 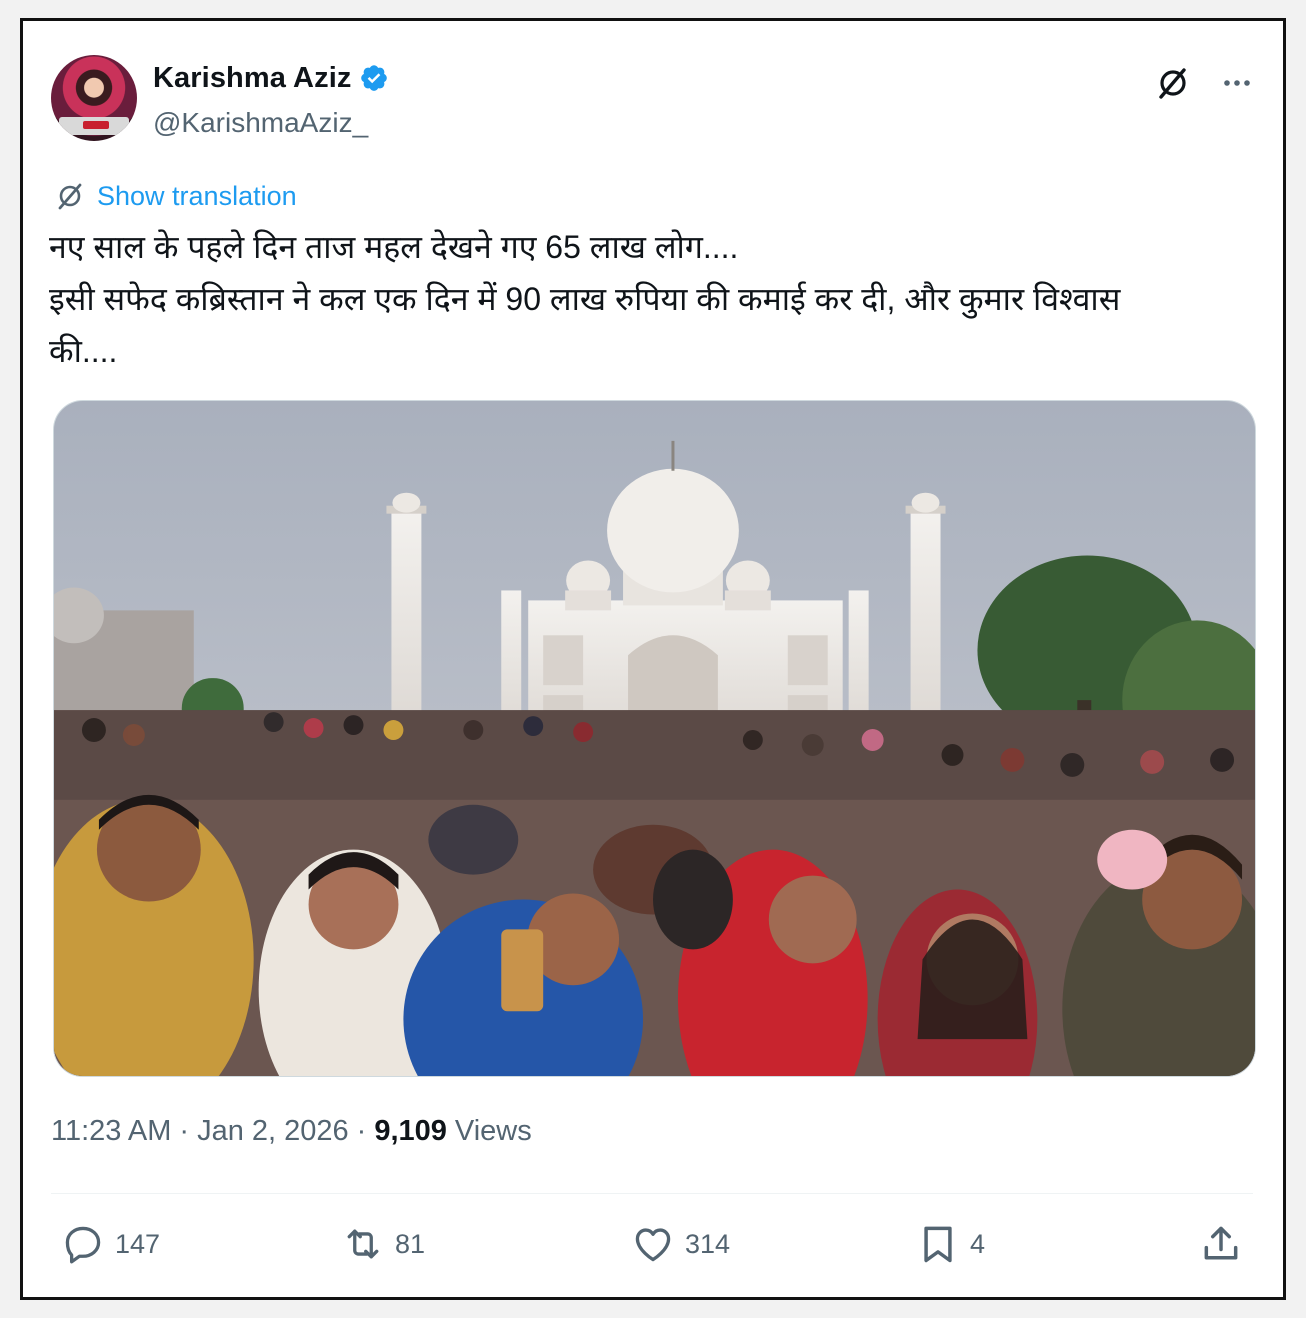 What do you see at coordinates (1237, 83) in the screenshot?
I see `more-options-icon` at bounding box center [1237, 83].